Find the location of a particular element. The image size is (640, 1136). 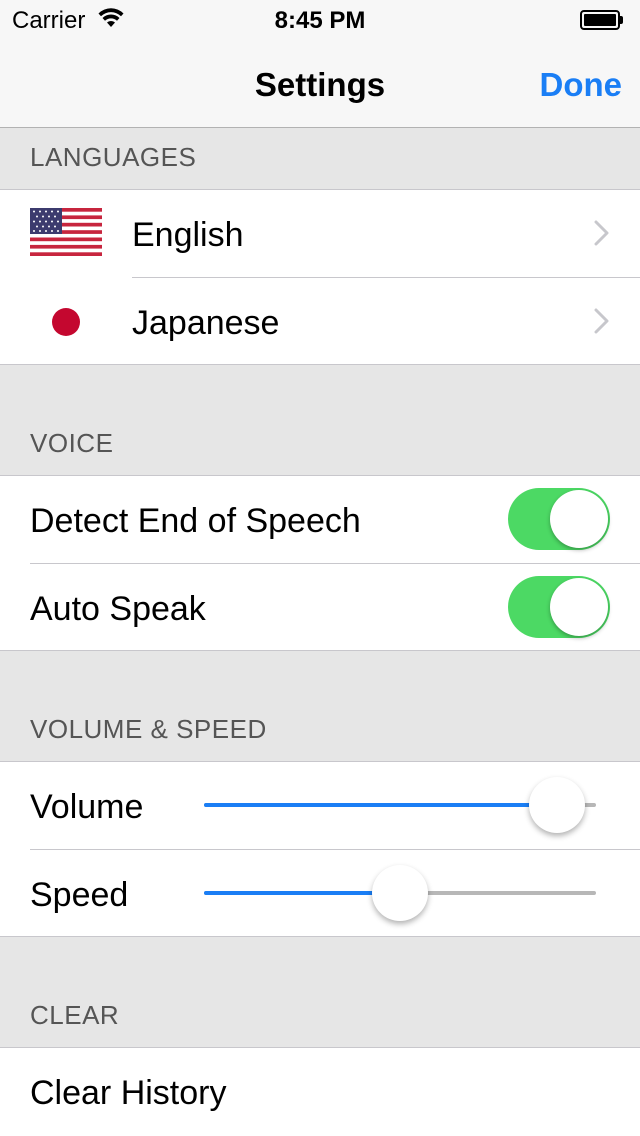

detect-end-of-speech-label: Detect End of Speech is located at coordinates (195, 521).